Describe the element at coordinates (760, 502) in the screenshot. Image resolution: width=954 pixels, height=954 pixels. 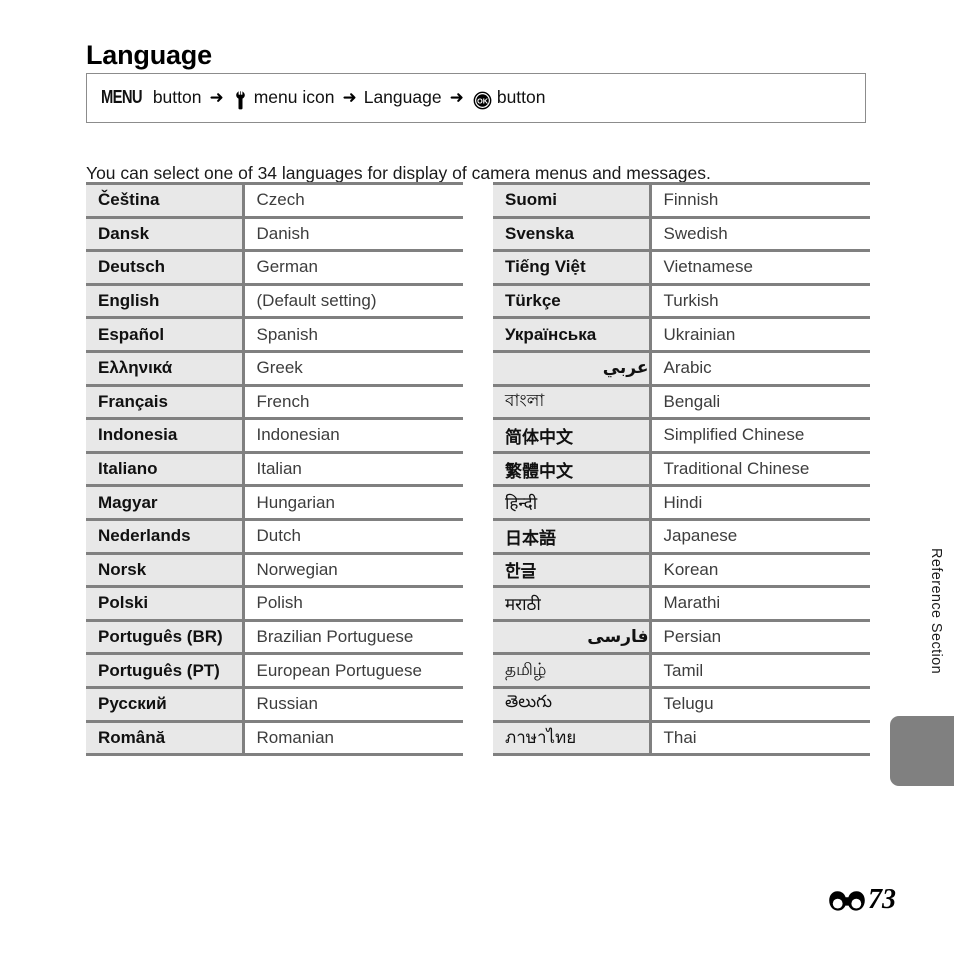
I see `language-english-name: Hindi` at that location.